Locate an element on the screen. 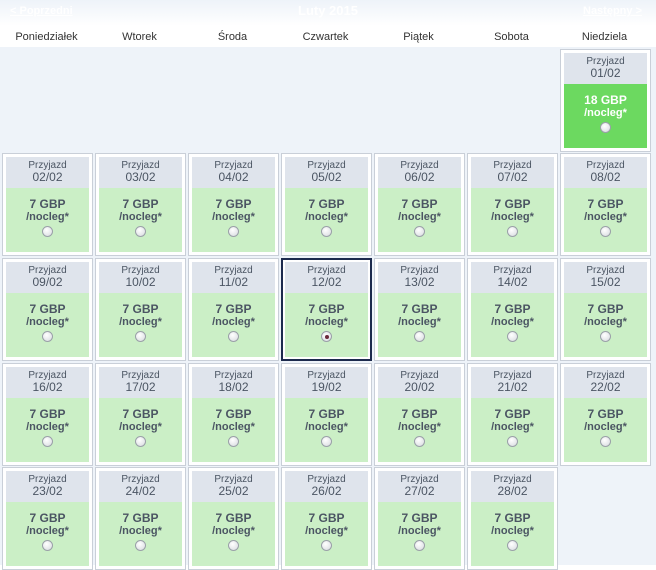 The width and height of the screenshot is (656, 570). day-cell: Przyjazd 03/02 7 GBP/nocleg* is located at coordinates (140, 204).